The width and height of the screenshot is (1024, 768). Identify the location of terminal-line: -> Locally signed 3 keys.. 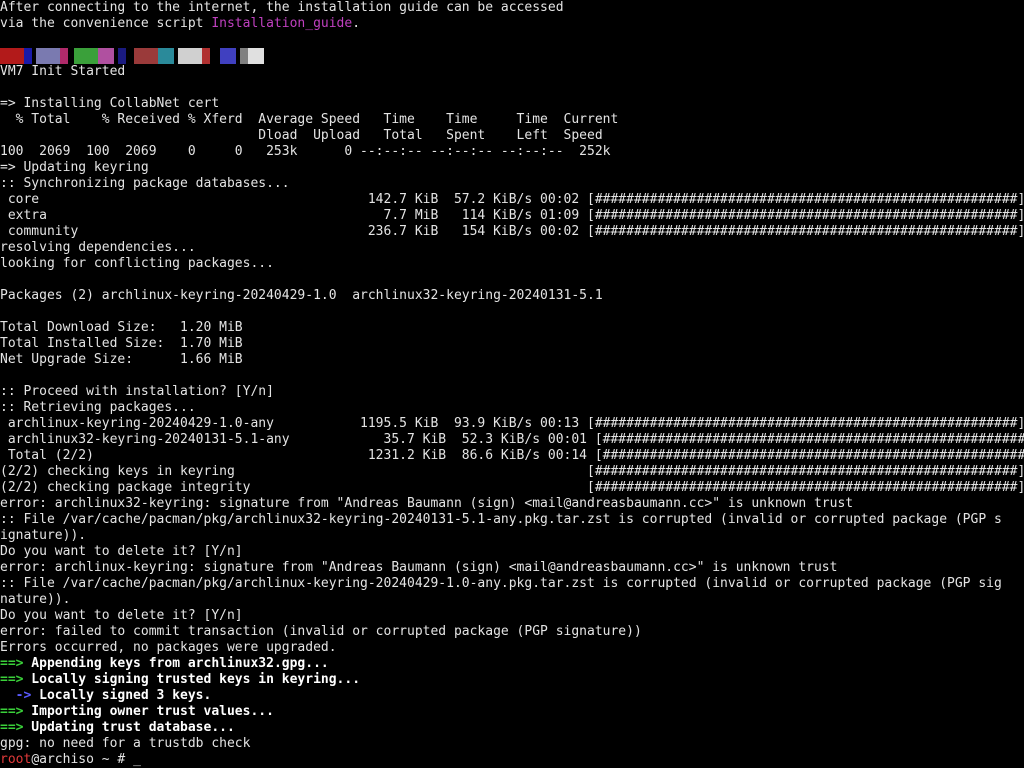
(512, 696).